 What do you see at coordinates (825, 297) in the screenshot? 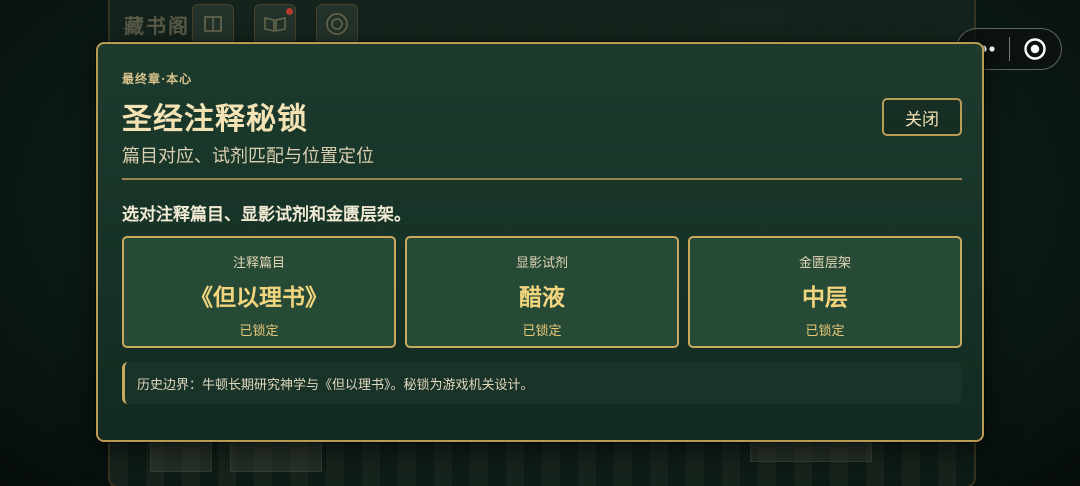
I see `card-value: 中层` at bounding box center [825, 297].